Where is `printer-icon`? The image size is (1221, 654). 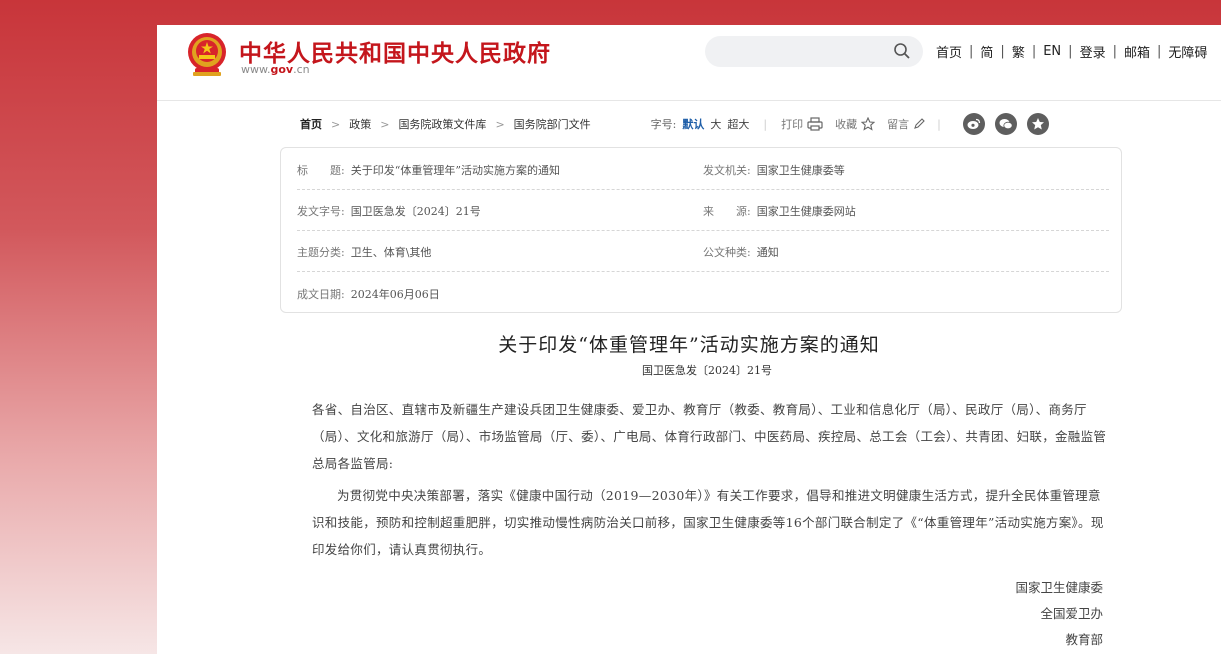
printer-icon is located at coordinates (815, 124).